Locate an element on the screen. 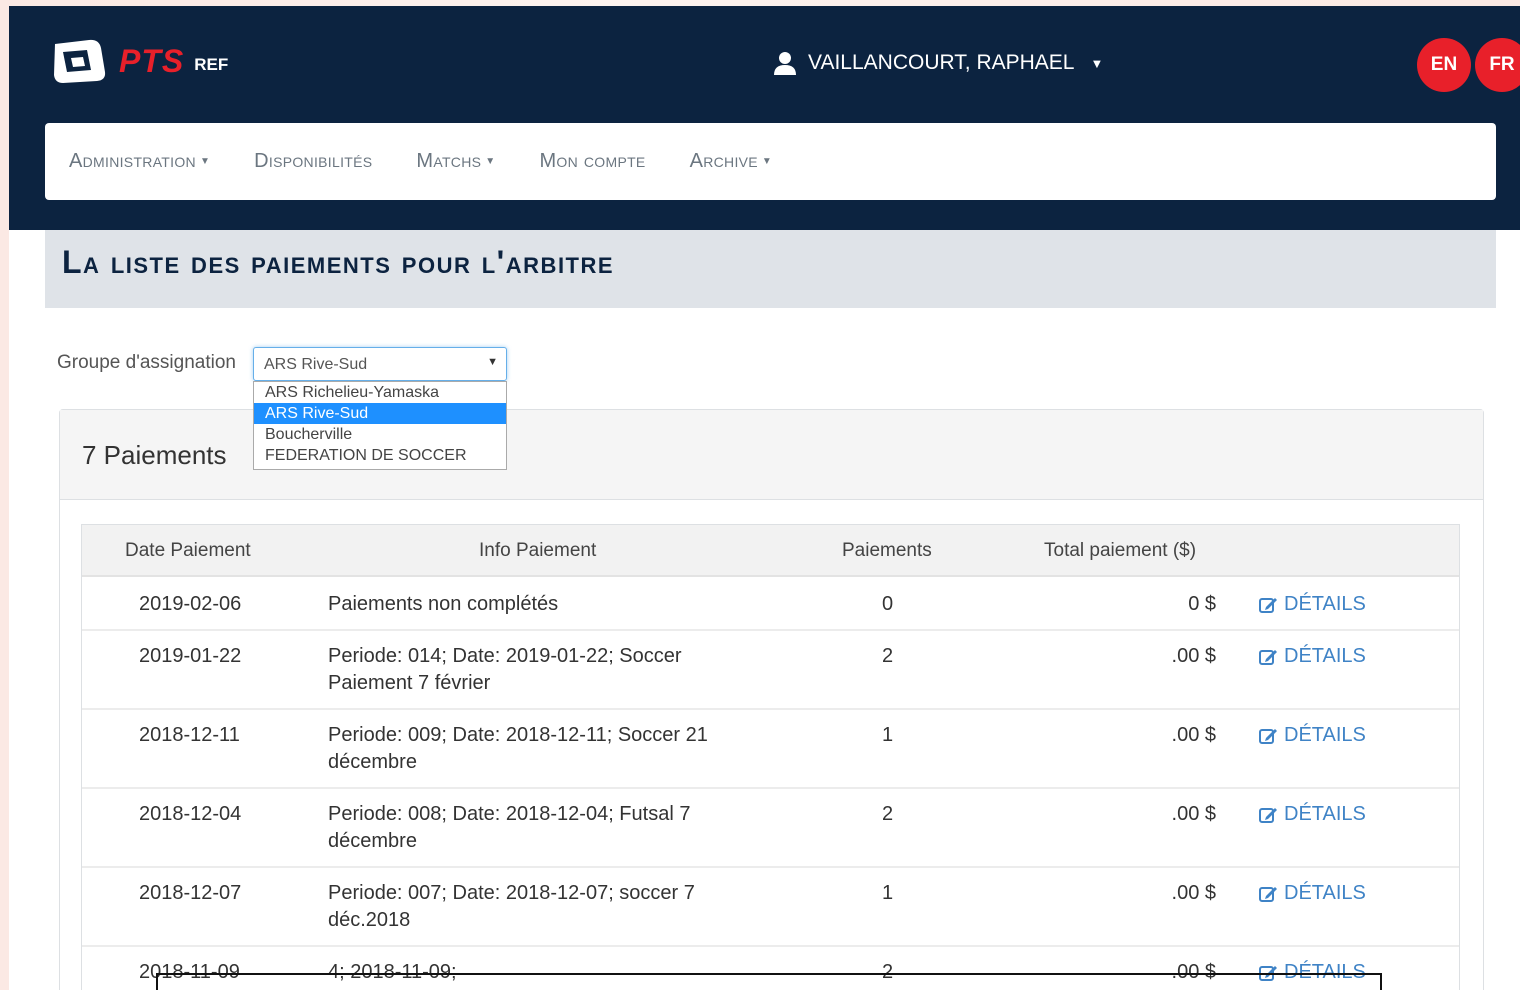 Image resolution: width=1520 pixels, height=990 pixels. nav-matchs: Matchs ▼ is located at coordinates (455, 161).